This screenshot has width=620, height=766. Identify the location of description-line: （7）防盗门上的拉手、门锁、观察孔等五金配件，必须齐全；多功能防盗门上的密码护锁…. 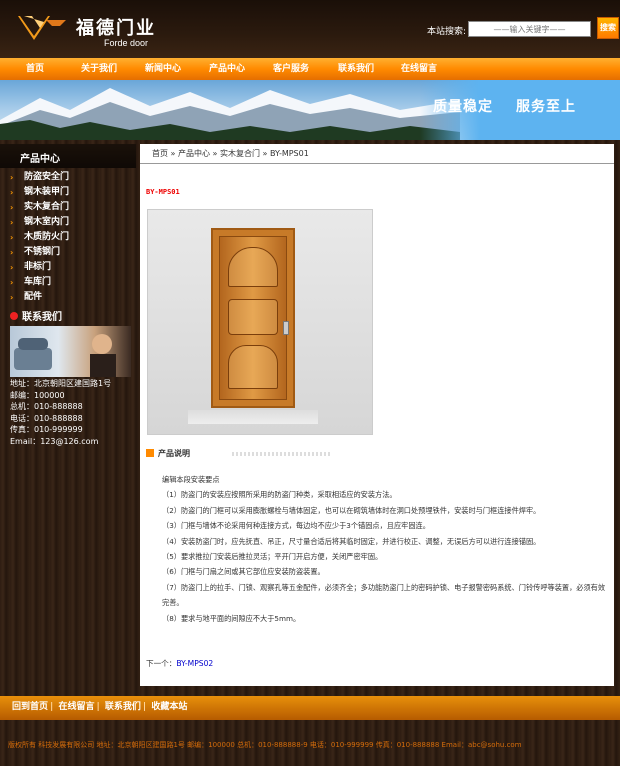
(384, 595).